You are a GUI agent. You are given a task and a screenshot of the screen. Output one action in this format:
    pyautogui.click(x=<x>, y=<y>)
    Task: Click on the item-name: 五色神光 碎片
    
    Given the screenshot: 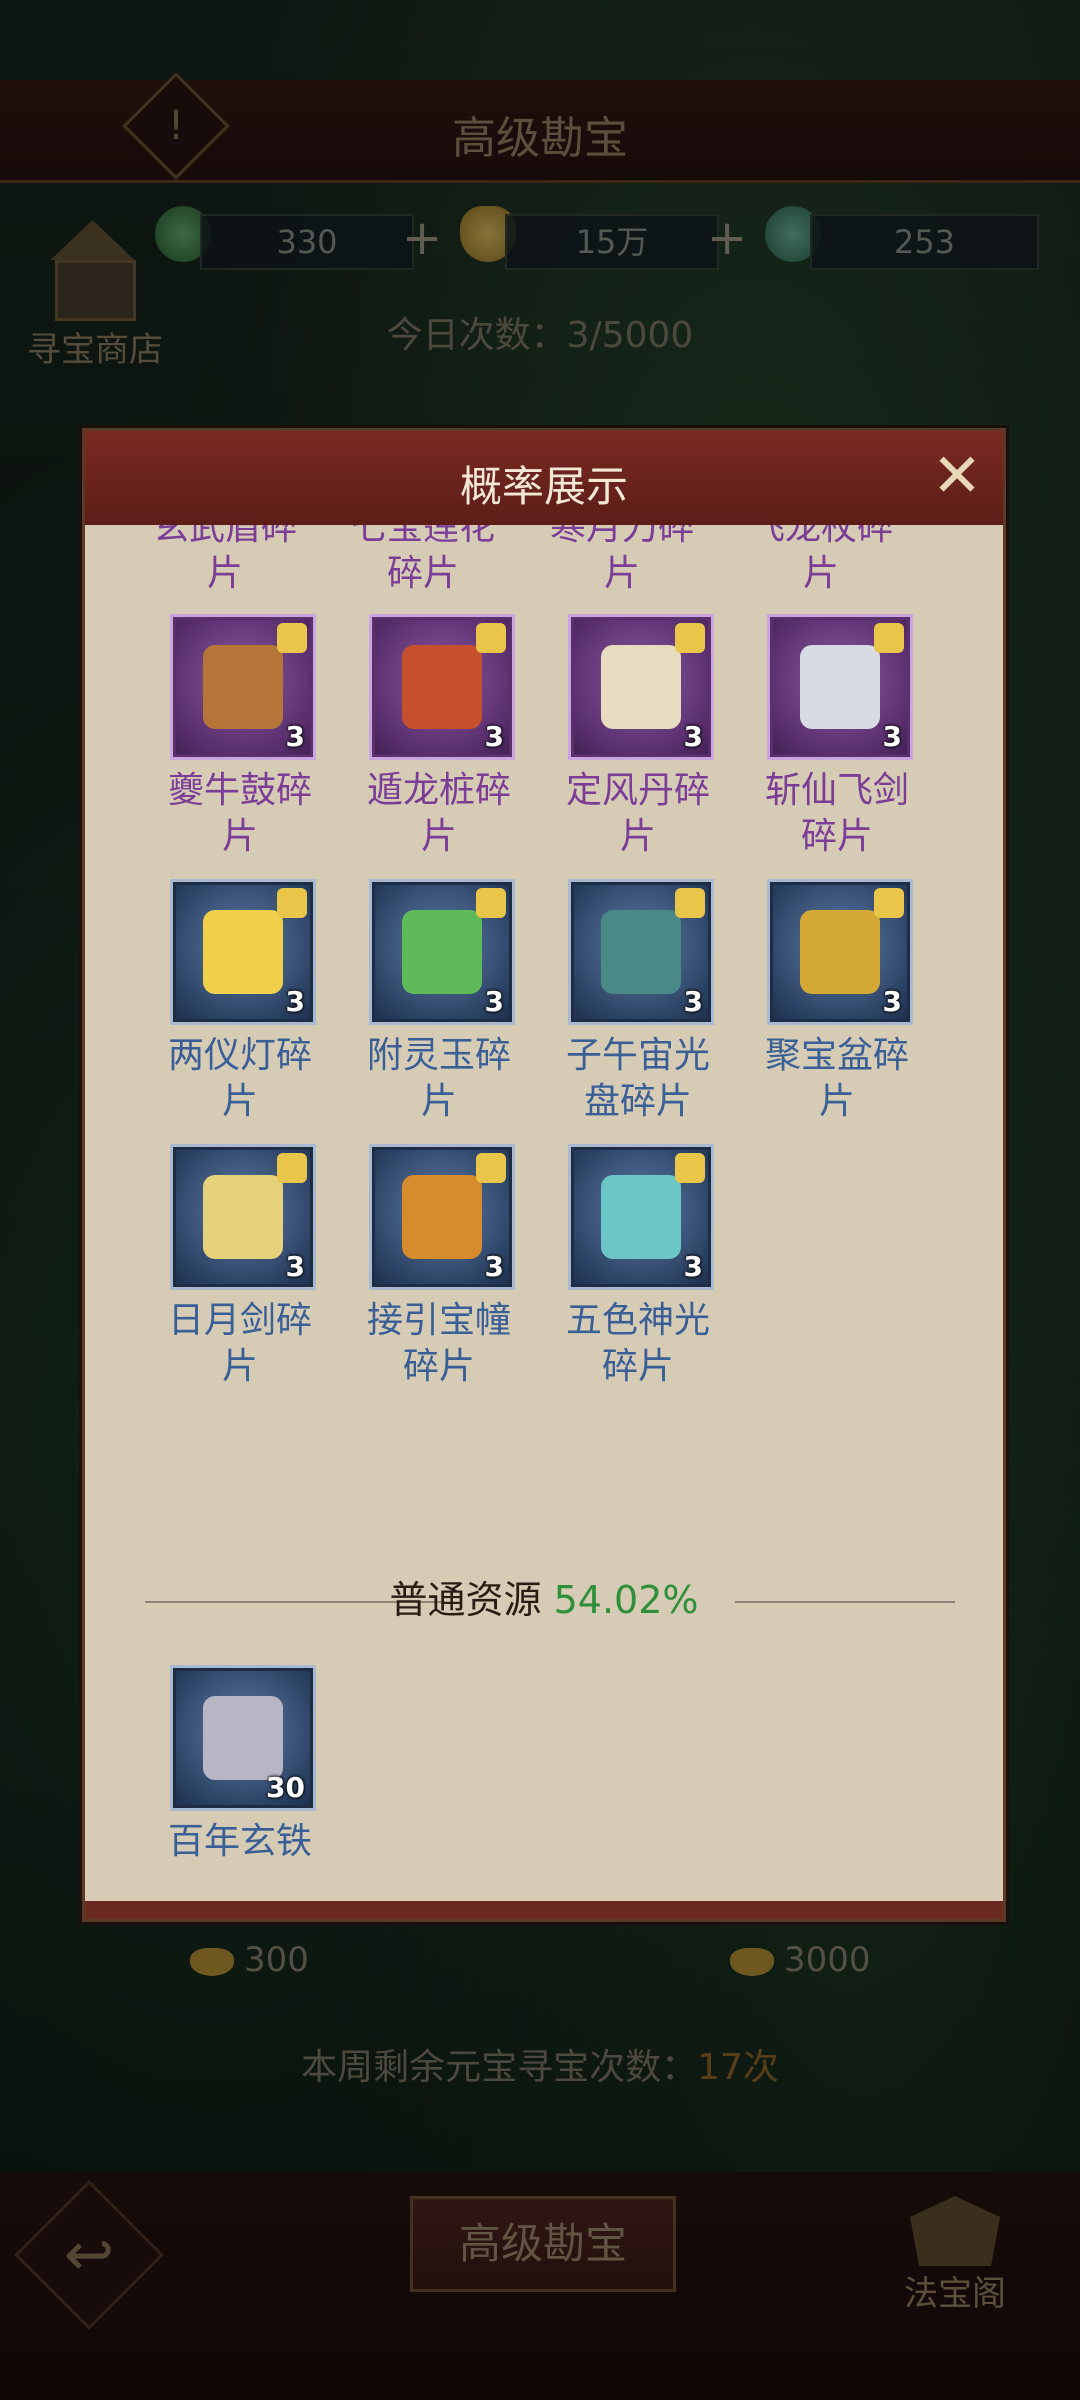 What is the action you would take?
    pyautogui.click(x=637, y=1343)
    